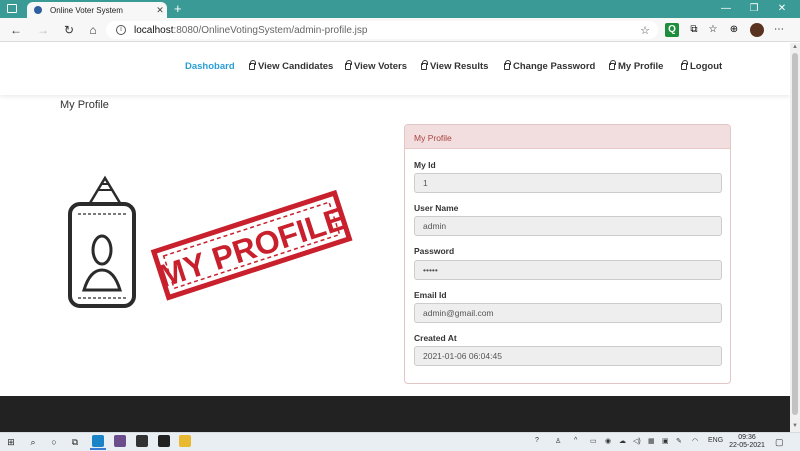 The image size is (800, 451). What do you see at coordinates (436, 208) in the screenshot?
I see `username-label: User Name` at bounding box center [436, 208].